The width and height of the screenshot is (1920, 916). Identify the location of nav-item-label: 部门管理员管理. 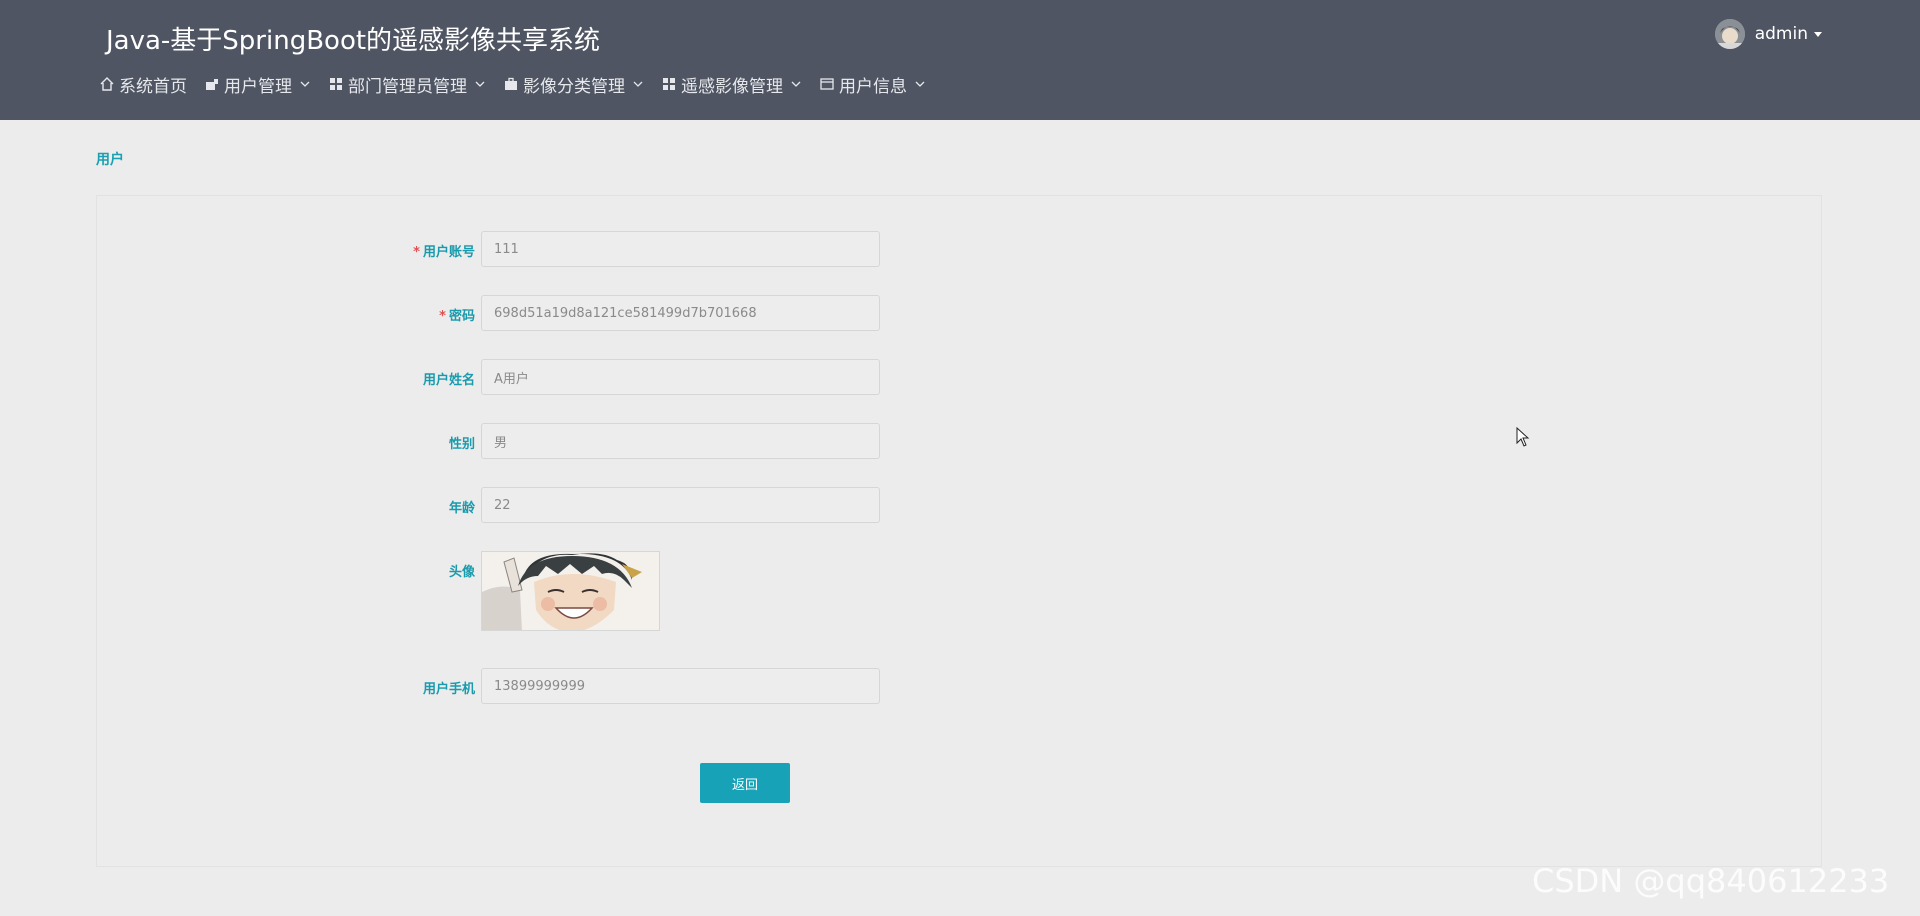
(407, 86).